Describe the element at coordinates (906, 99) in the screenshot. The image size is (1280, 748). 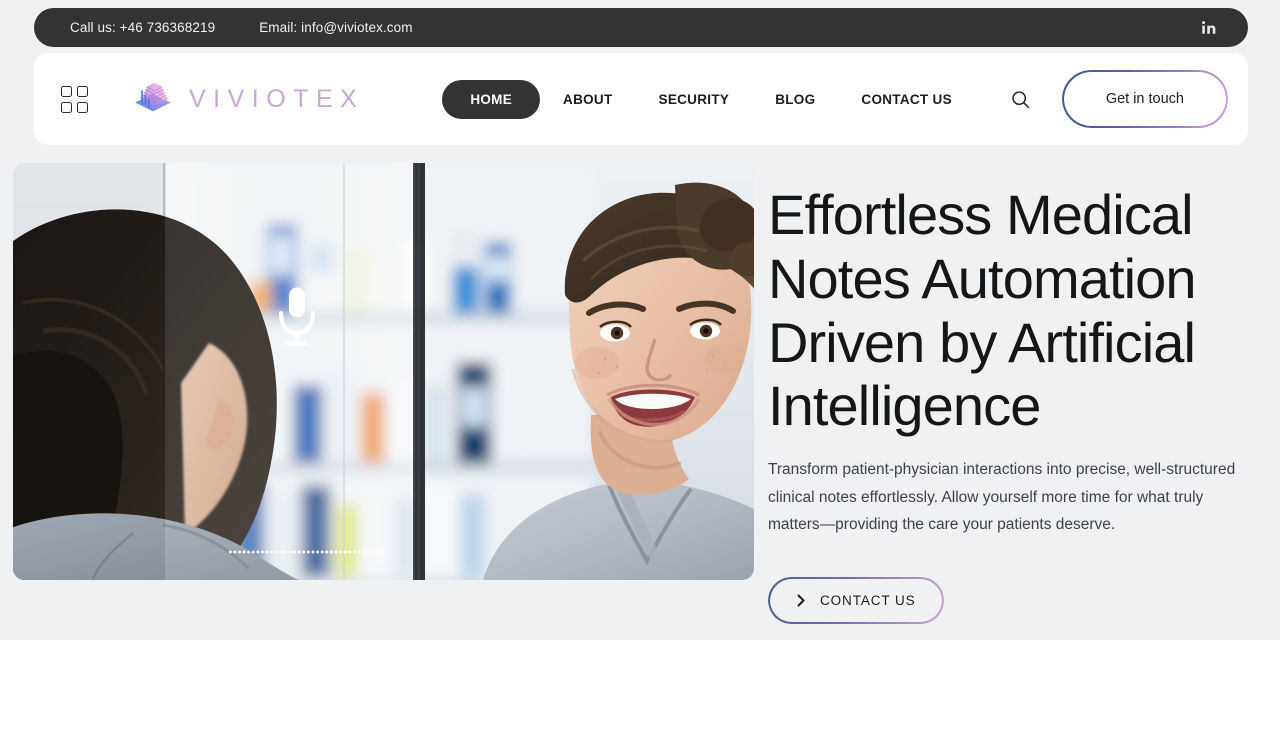
I see `nav-item-contact-us: CONTACT US` at that location.